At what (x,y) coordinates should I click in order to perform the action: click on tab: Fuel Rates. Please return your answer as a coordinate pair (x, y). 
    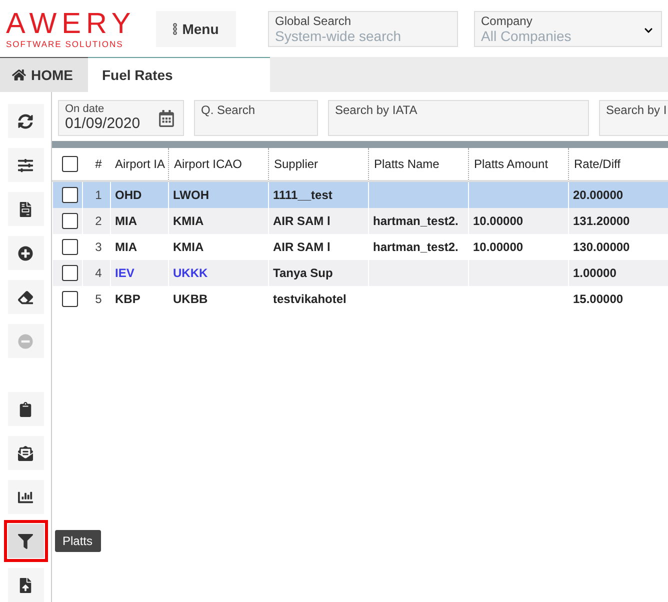
    Looking at the image, I should click on (179, 74).